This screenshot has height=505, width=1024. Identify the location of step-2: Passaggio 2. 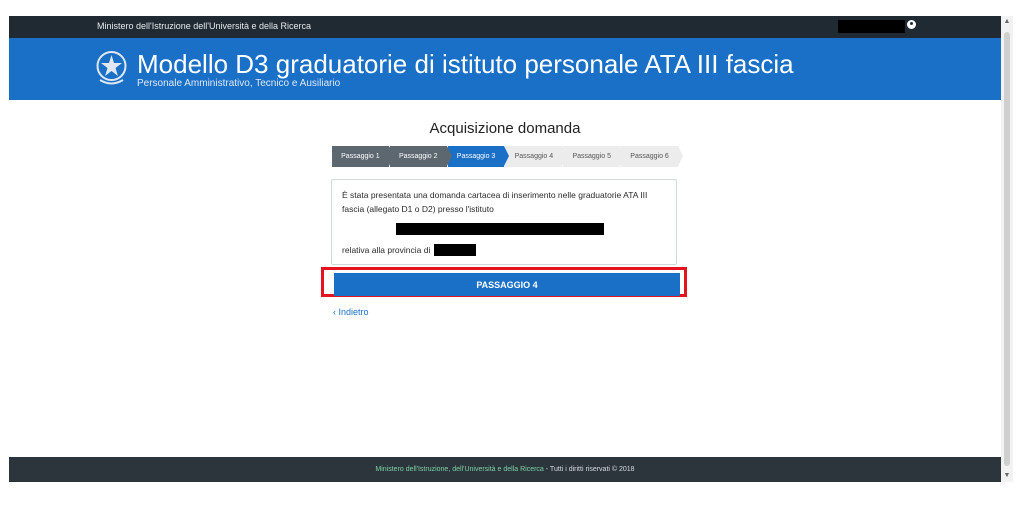
(420, 156).